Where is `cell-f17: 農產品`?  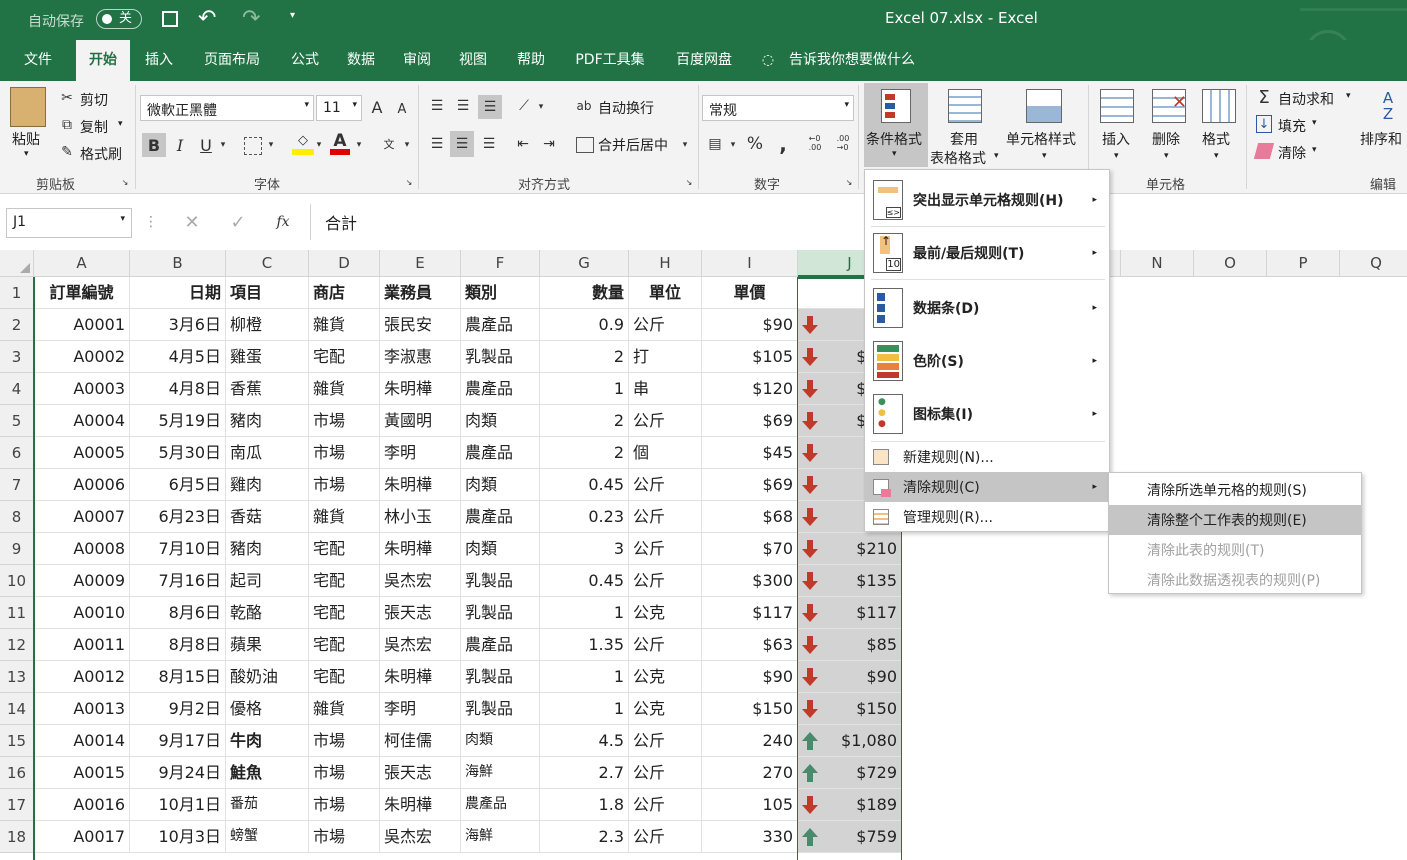
cell-f17: 農產品 is located at coordinates (500, 805).